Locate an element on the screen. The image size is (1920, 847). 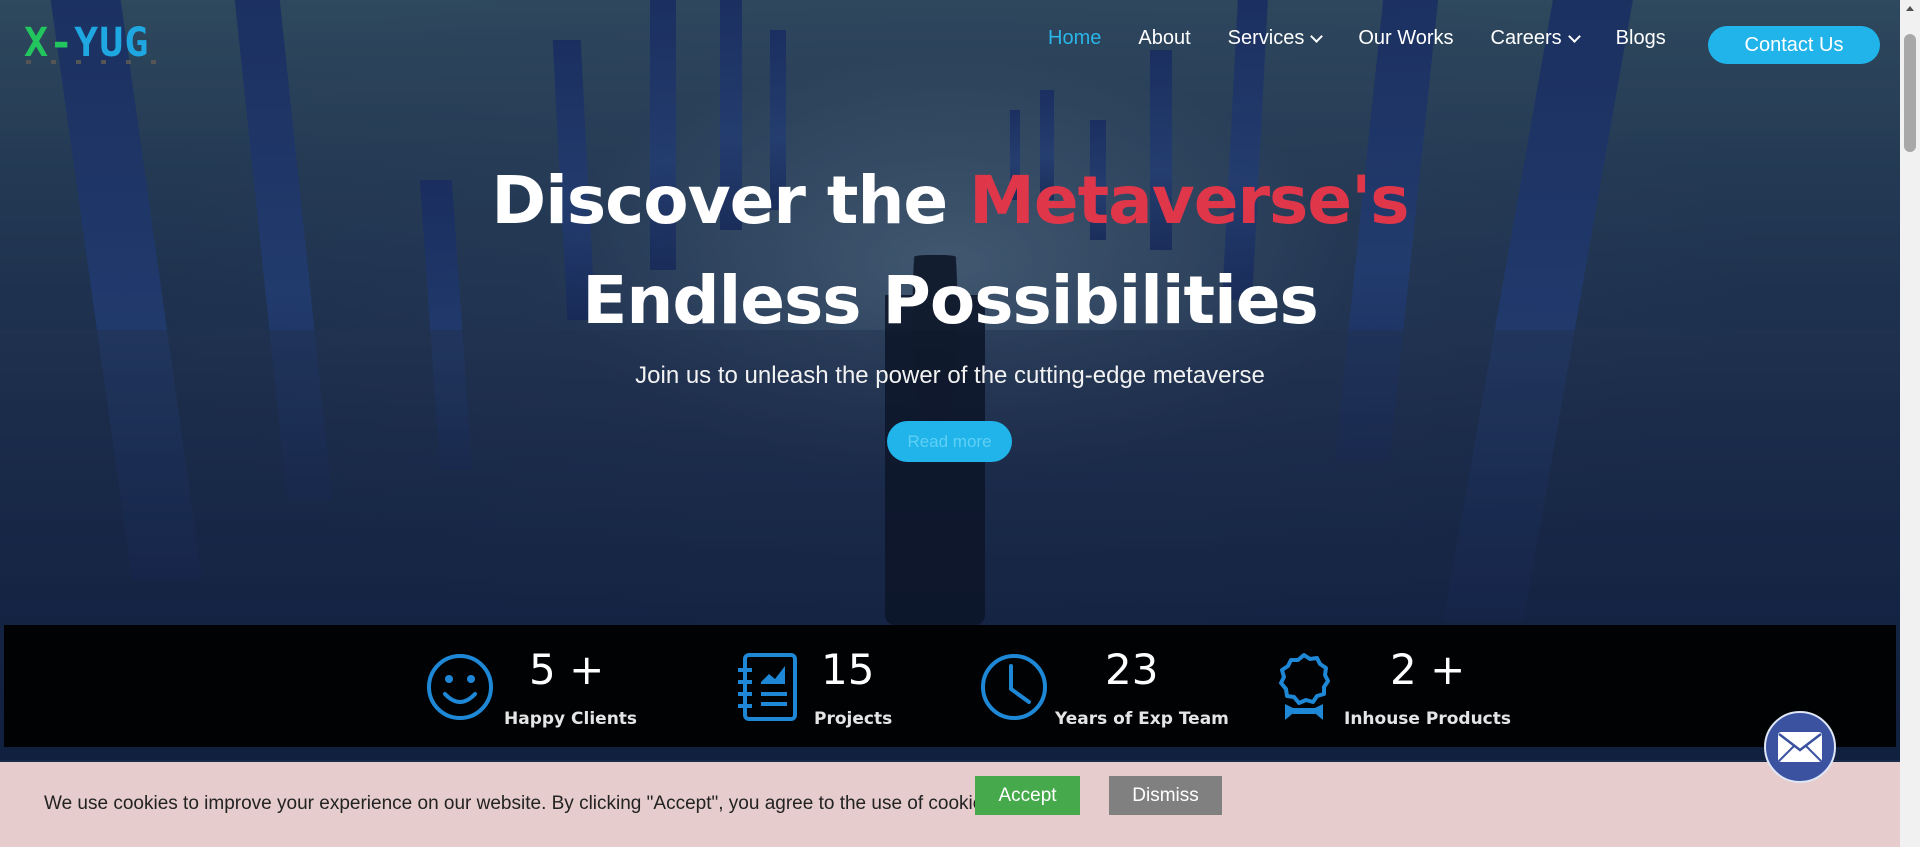
nav-home: Home is located at coordinates (1074, 38).